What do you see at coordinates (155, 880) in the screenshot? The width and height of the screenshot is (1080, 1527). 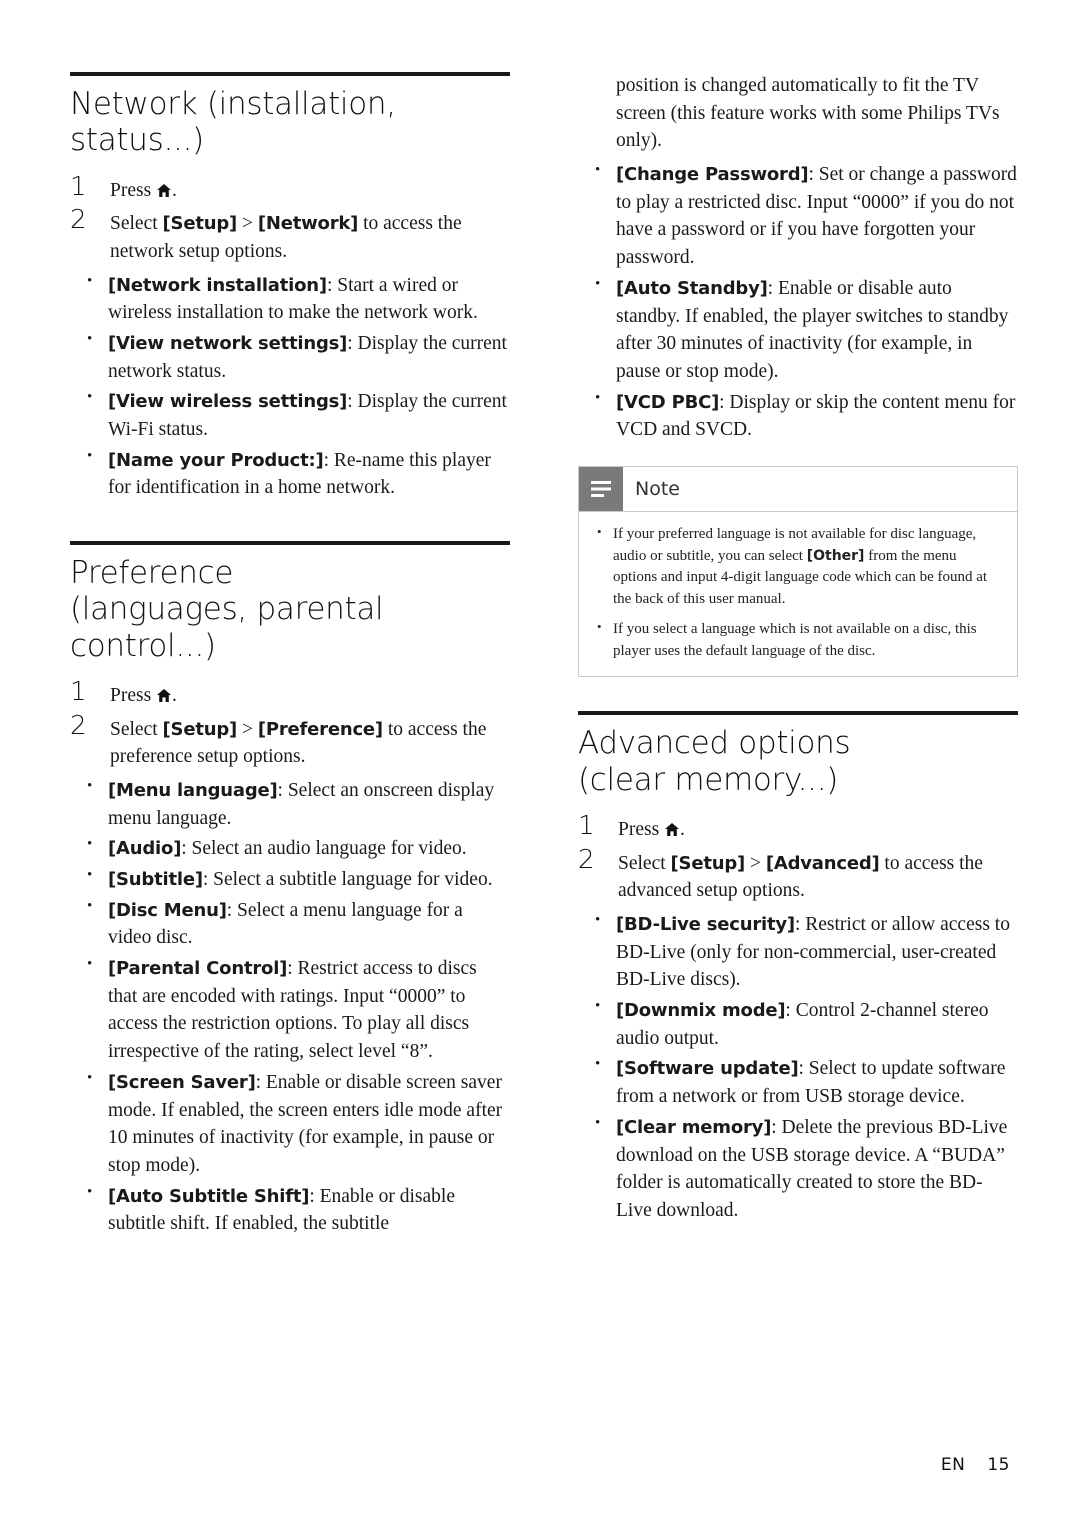 I see `option-term: [Subtitle]` at bounding box center [155, 880].